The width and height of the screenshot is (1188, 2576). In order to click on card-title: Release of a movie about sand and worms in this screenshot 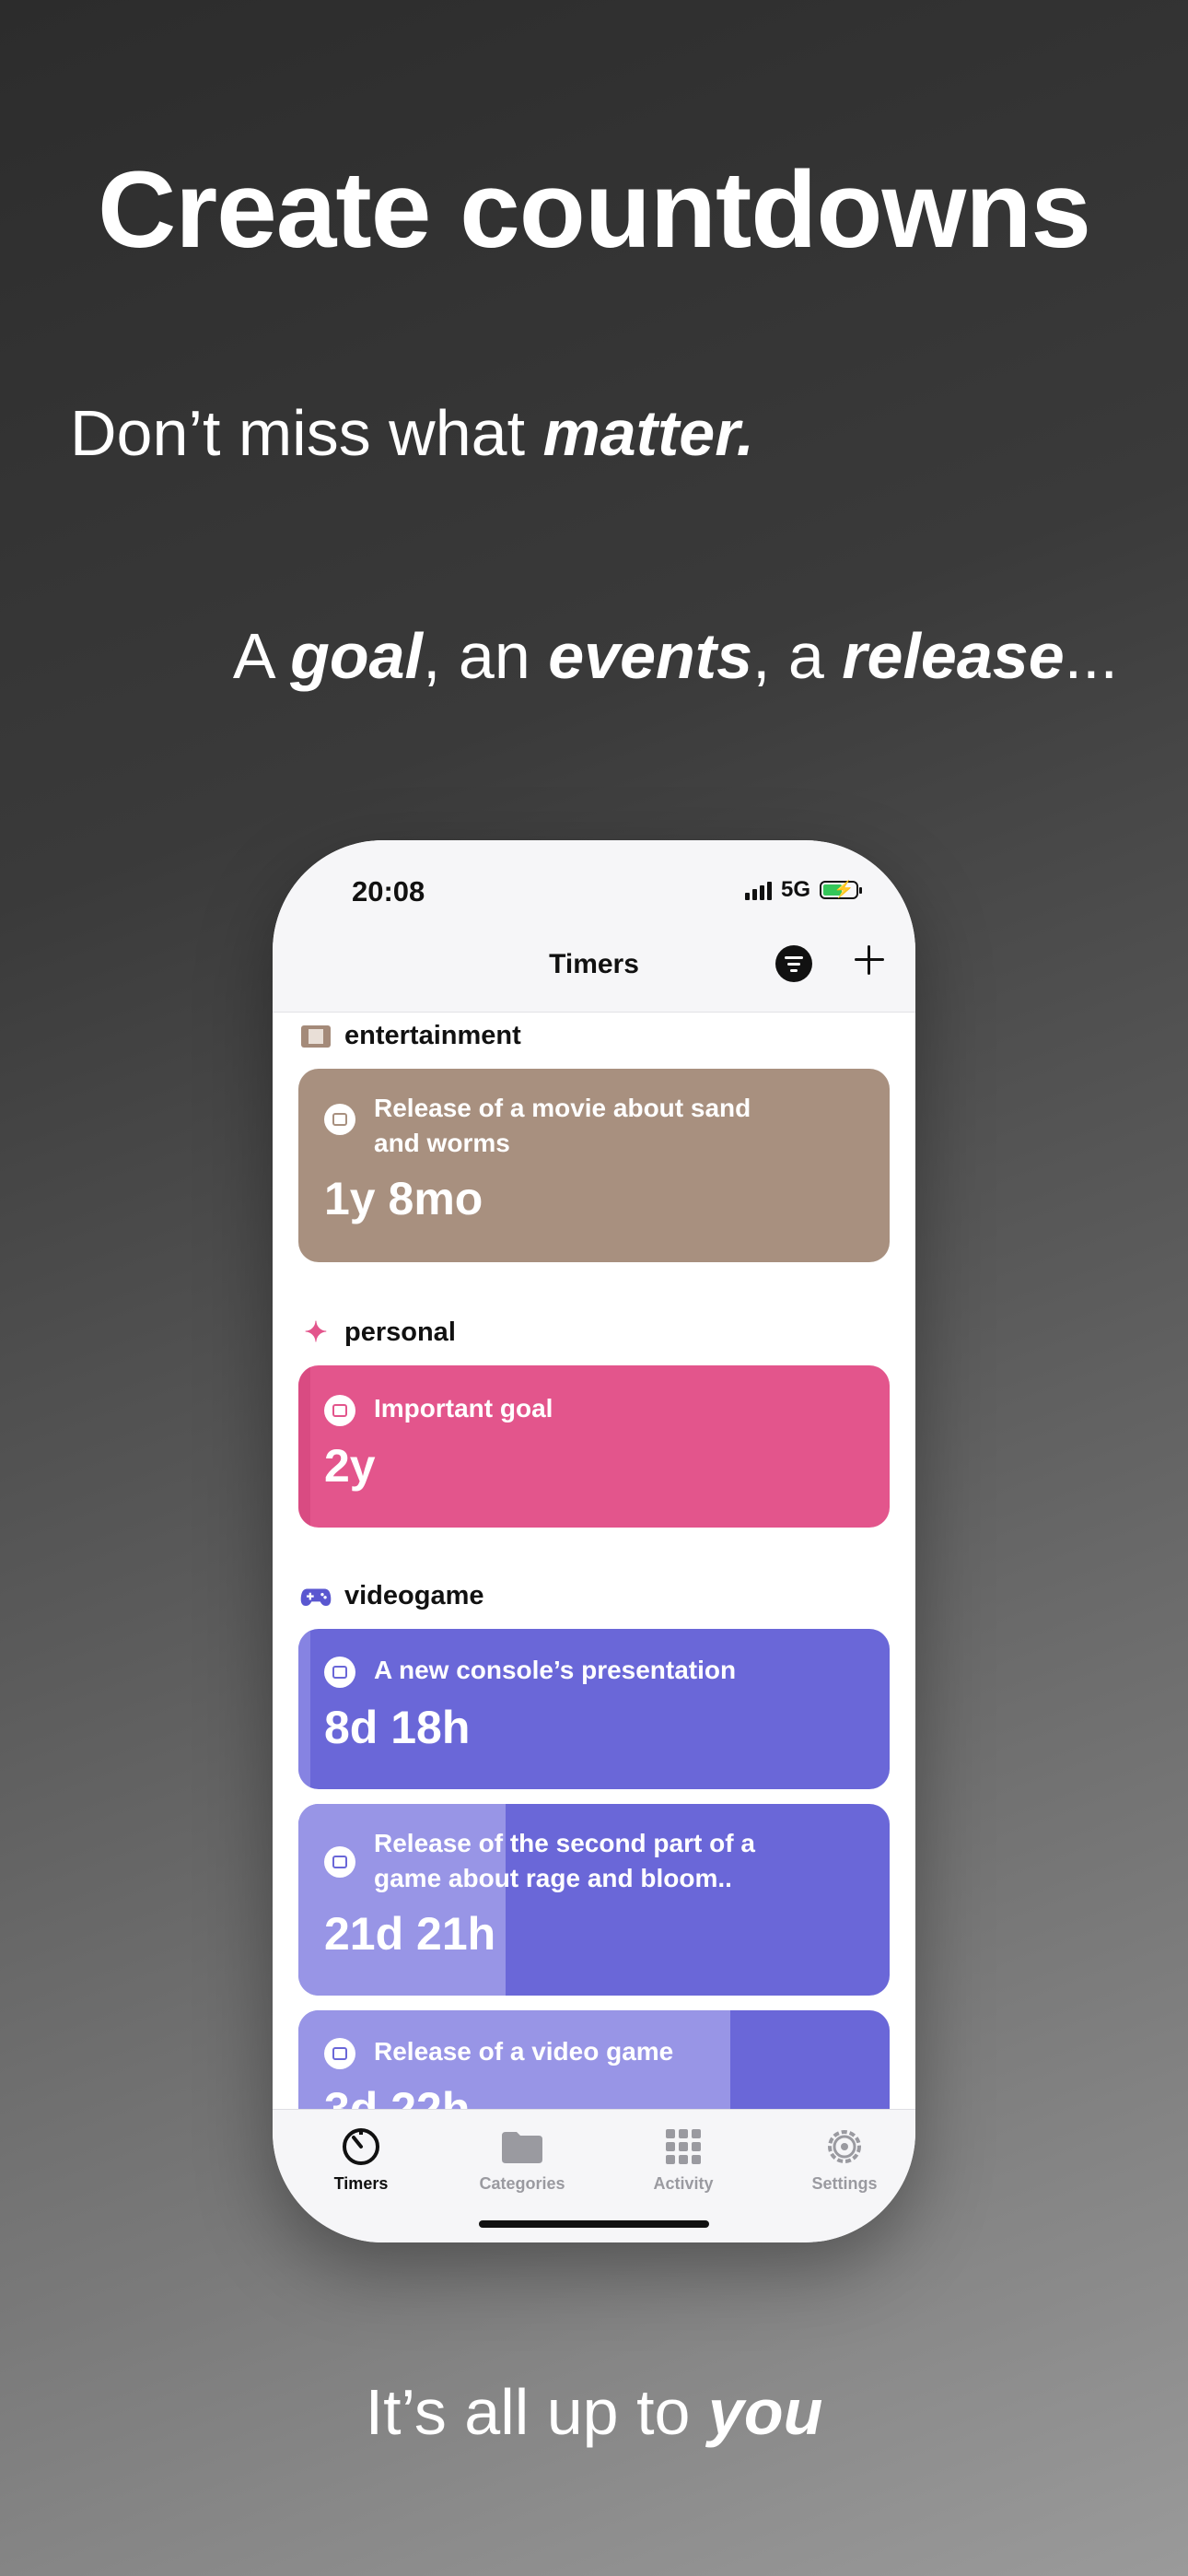, I will do `click(562, 1125)`.